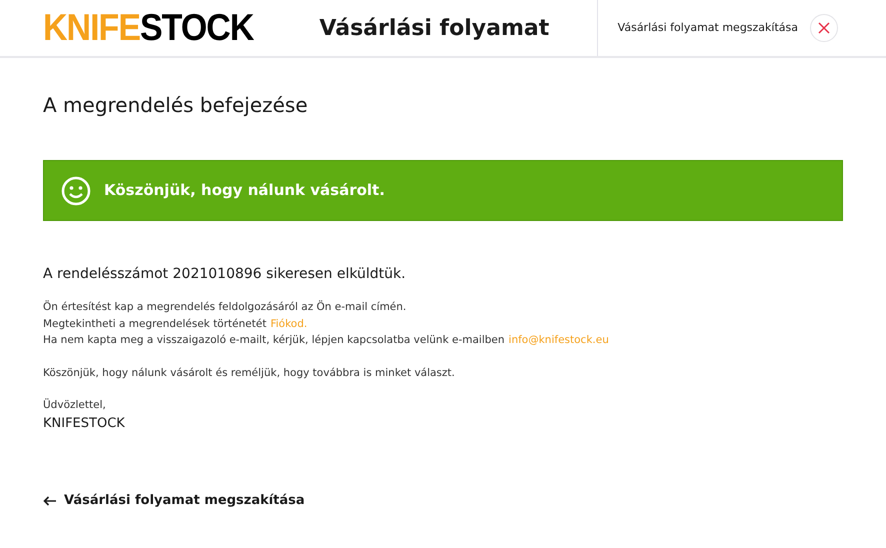 The image size is (886, 548). Describe the element at coordinates (76, 191) in the screenshot. I see `smiley-icon` at that location.